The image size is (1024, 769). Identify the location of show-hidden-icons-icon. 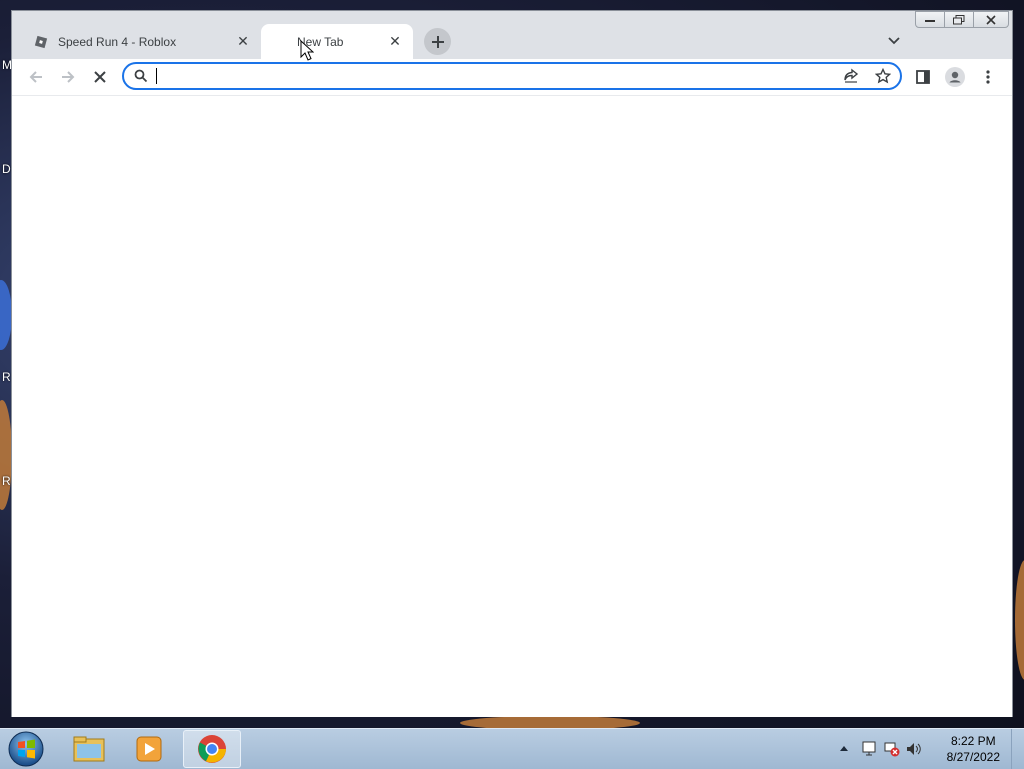
(844, 748).